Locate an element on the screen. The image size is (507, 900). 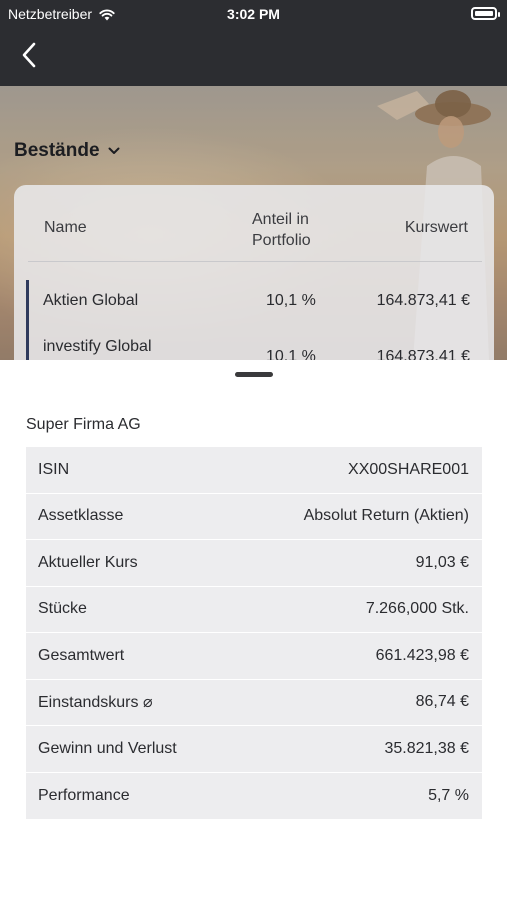
detail-row-stuecke: Stücke 7.266,000 Stk. is located at coordinates (254, 609).